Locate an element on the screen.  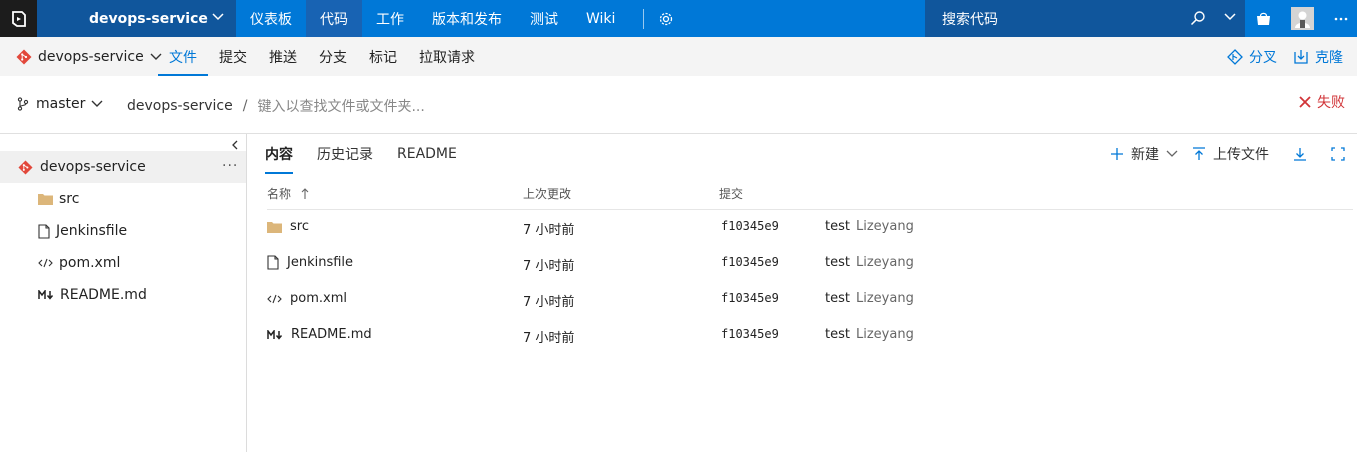
tree-item-readme: README.md is located at coordinates (92, 295).